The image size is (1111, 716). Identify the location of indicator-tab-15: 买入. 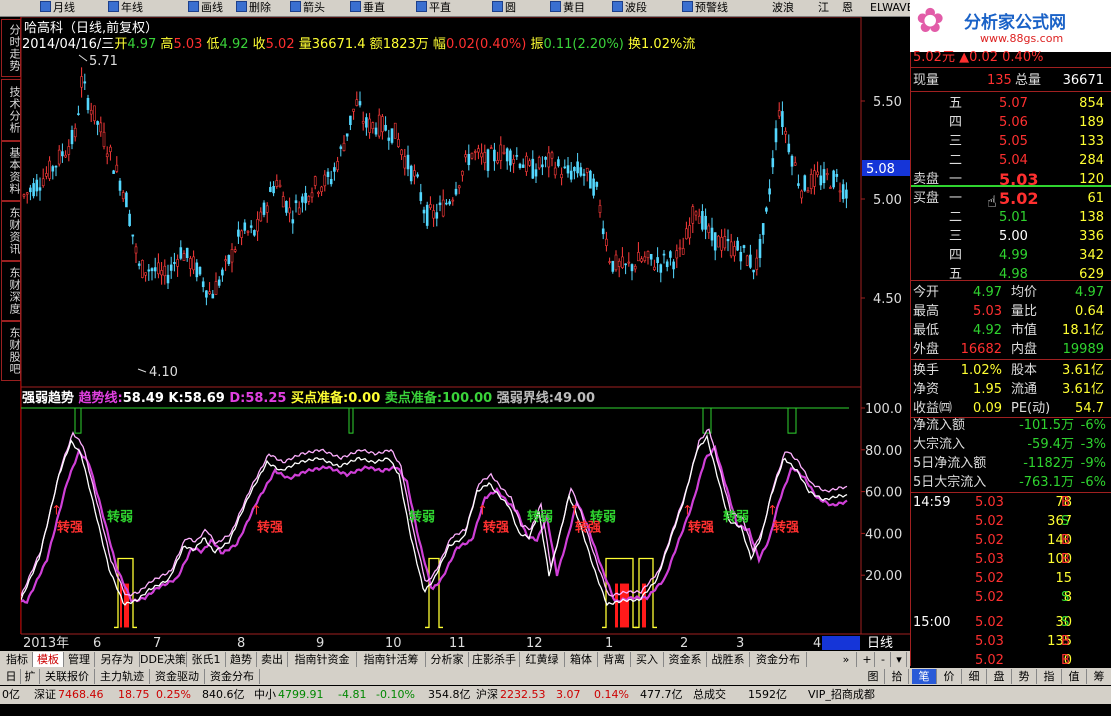
(647, 659).